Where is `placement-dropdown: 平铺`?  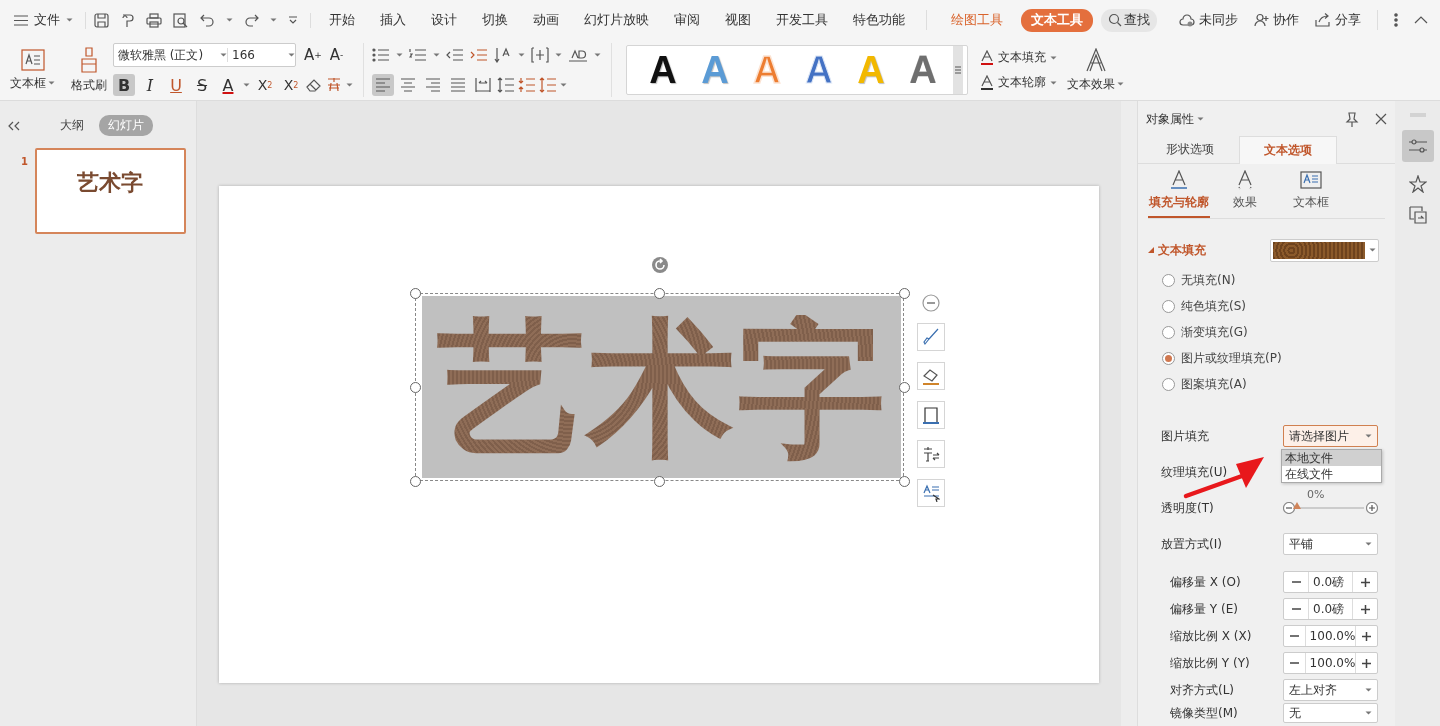
placement-dropdown: 平铺 is located at coordinates (1330, 544).